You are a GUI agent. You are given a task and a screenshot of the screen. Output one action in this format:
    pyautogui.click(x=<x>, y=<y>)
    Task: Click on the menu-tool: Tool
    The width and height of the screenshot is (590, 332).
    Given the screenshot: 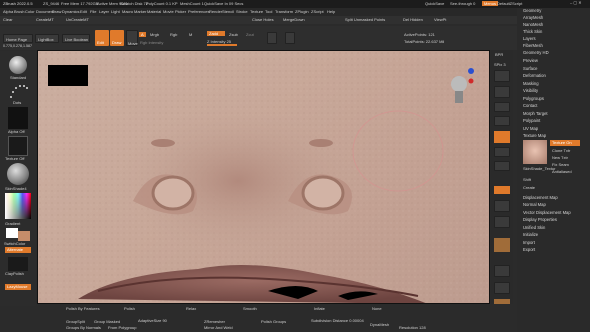 What is the action you would take?
    pyautogui.click(x=268, y=11)
    